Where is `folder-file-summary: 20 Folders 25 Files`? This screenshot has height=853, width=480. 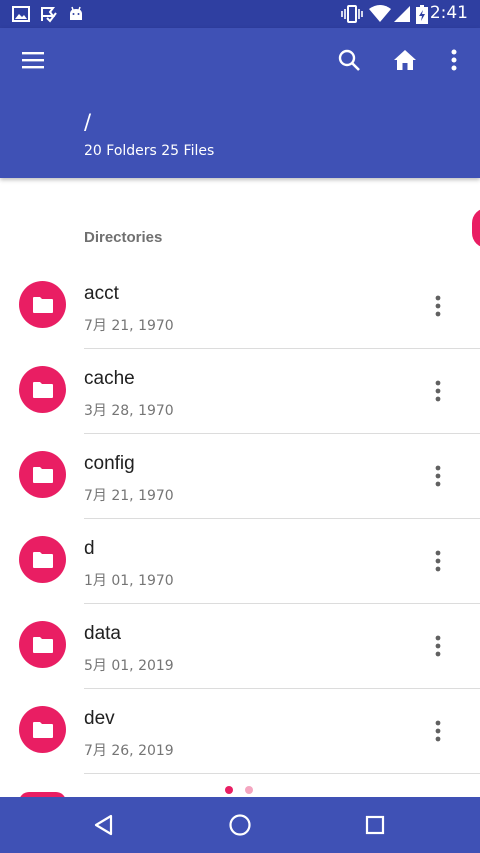 folder-file-summary: 20 Folders 25 Files is located at coordinates (149, 151).